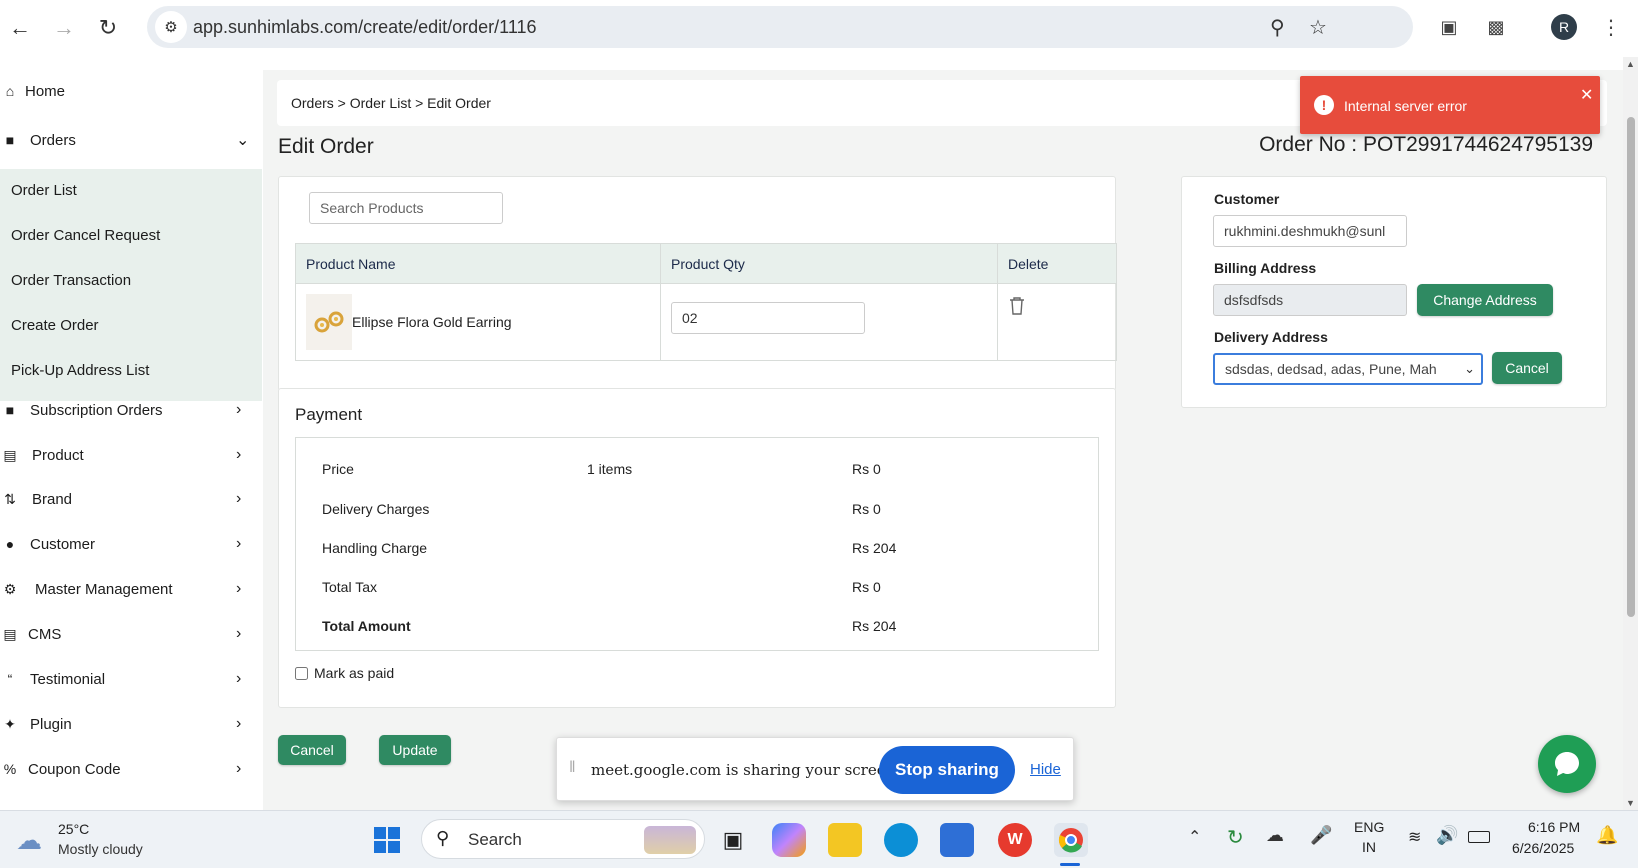 The height and width of the screenshot is (868, 1638). Describe the element at coordinates (80, 370) in the screenshot. I see `submenu-pickup-address-list: Pick-Up Address List` at that location.